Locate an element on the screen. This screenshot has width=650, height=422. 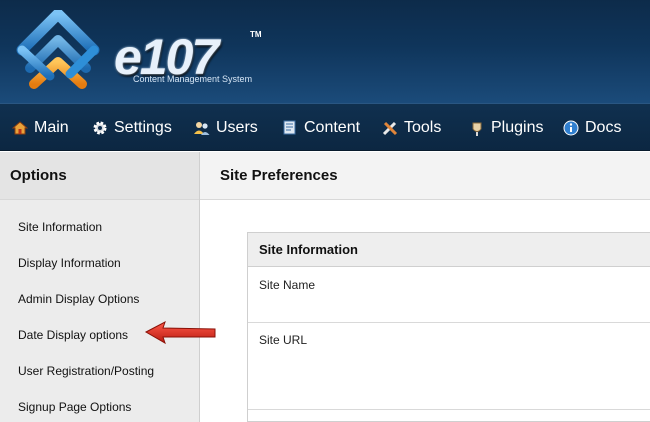
sidebar-item-admin-display-options: Admin Display Options is located at coordinates (78, 299).